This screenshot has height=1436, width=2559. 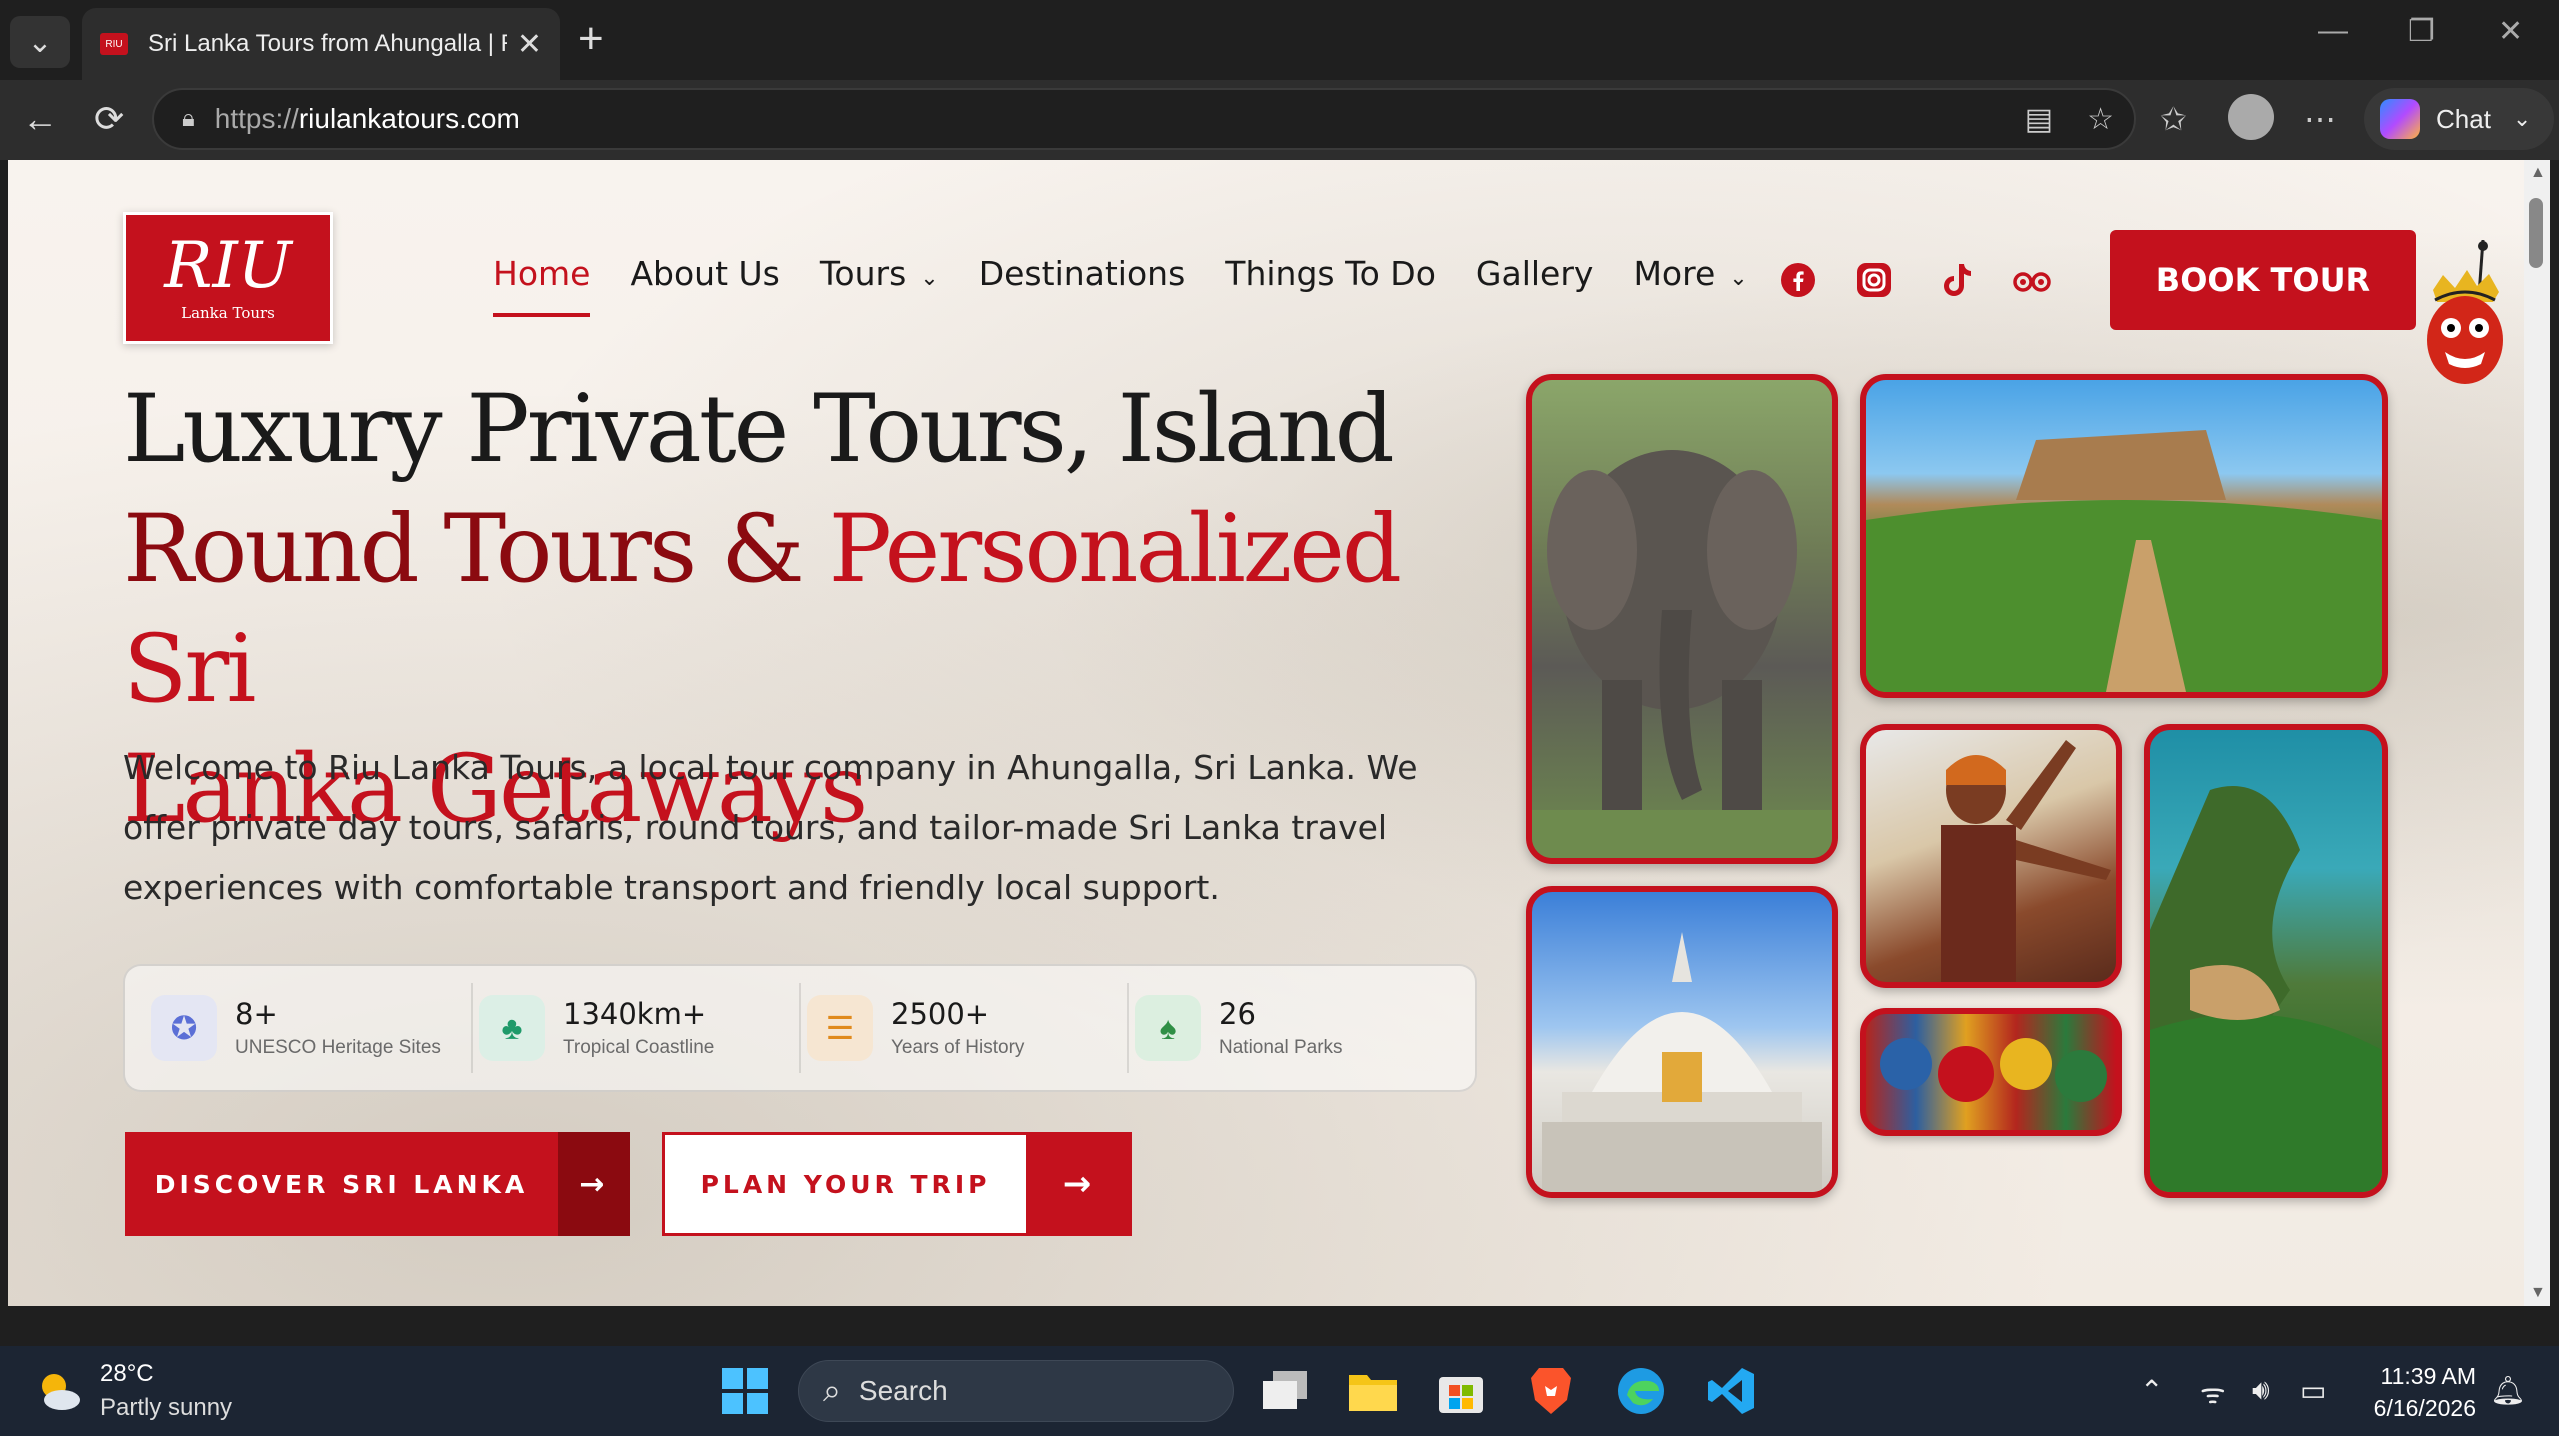 What do you see at coordinates (2173, 119) in the screenshot?
I see `favorites-list-icon: ✩` at bounding box center [2173, 119].